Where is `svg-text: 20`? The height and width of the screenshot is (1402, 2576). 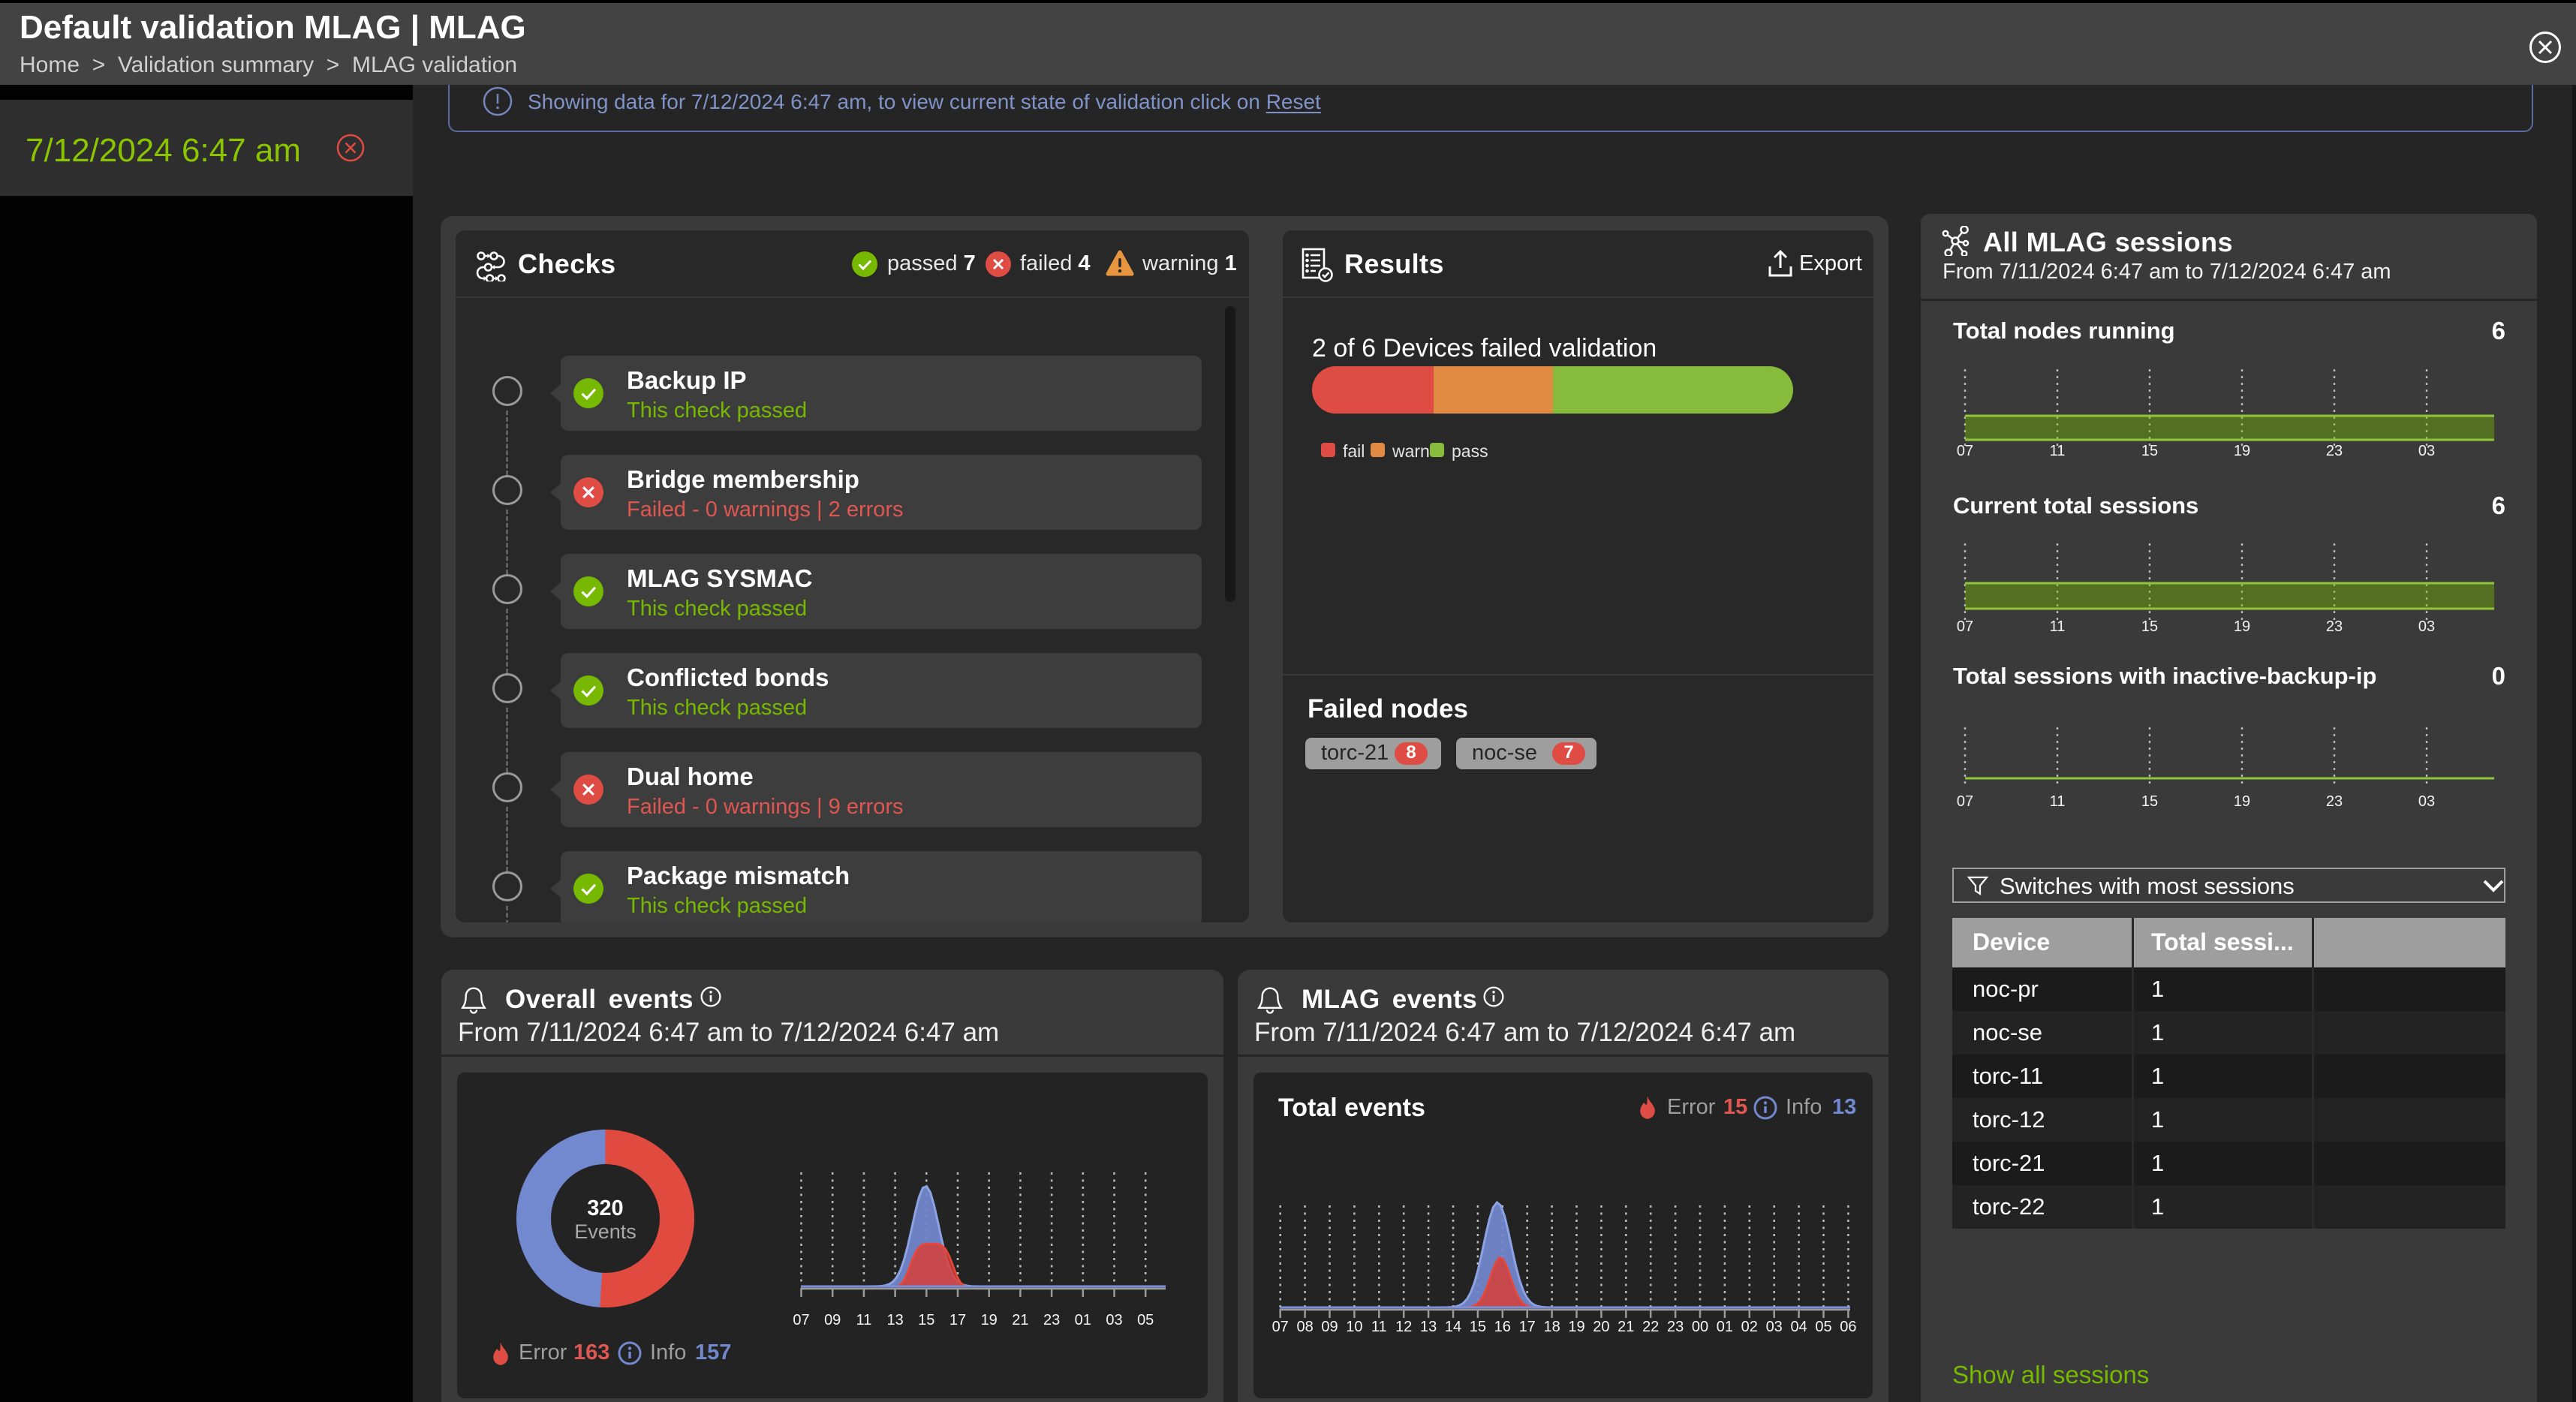
svg-text: 20 is located at coordinates (1601, 1327).